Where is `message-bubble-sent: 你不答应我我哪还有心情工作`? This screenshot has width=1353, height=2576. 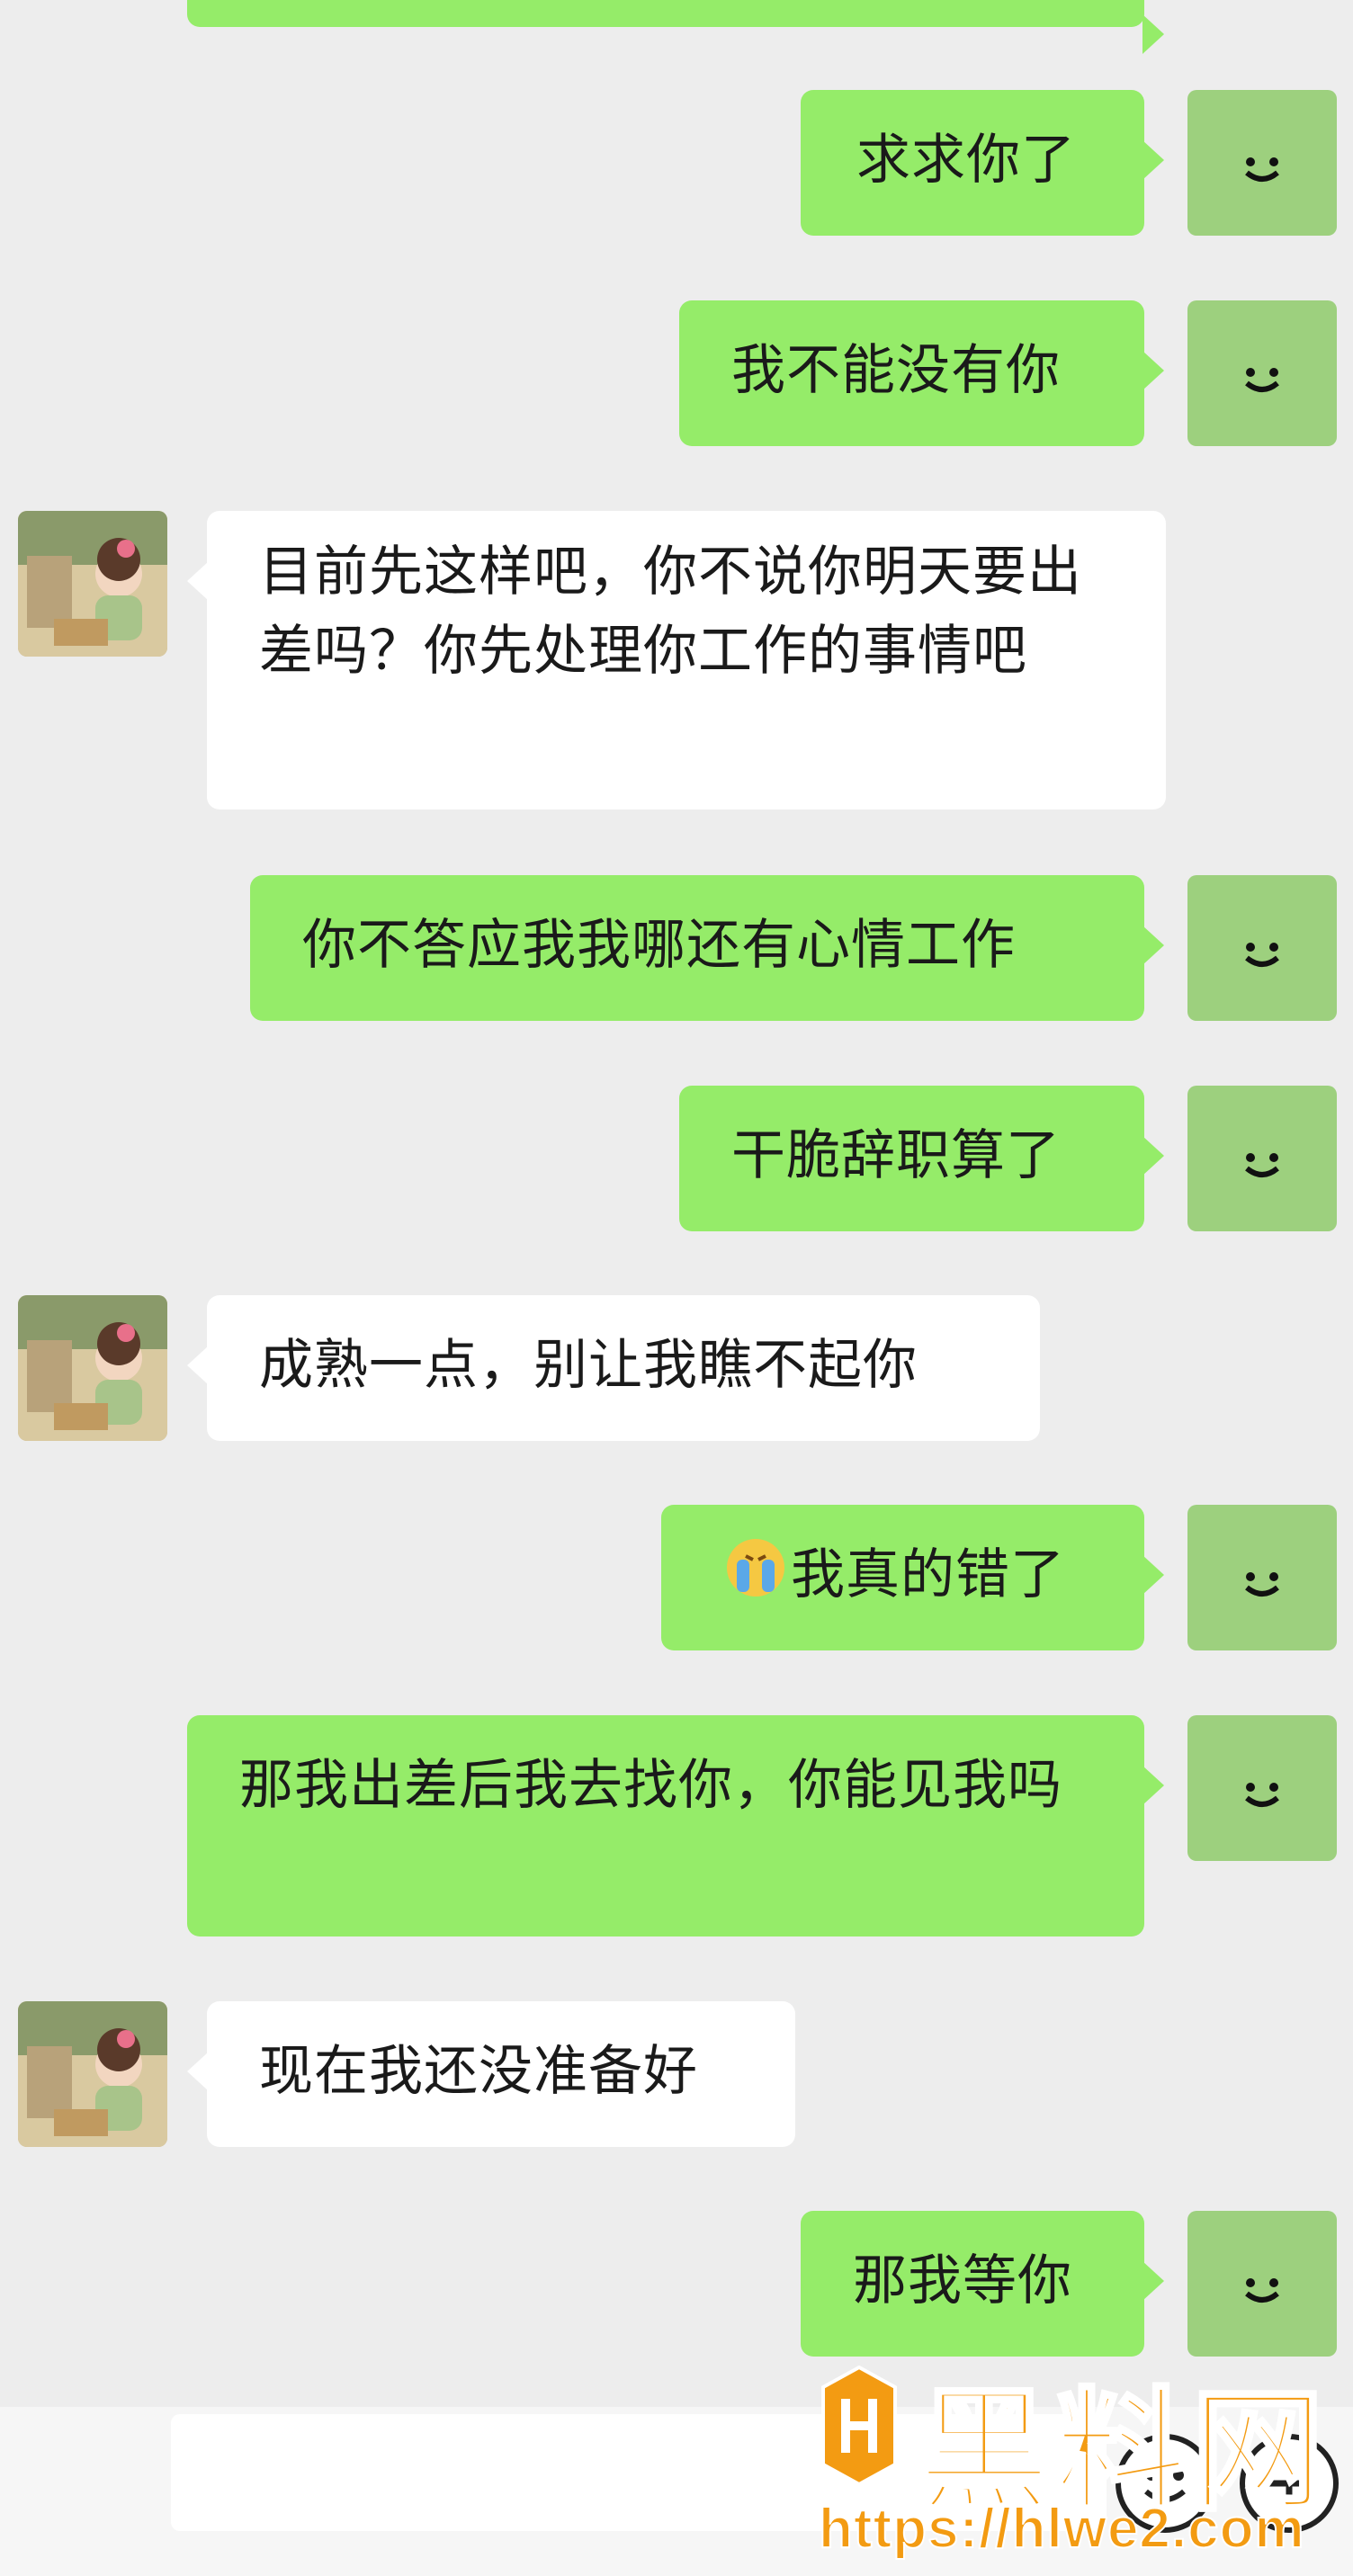
message-bubble-sent: 你不答应我我哪还有心情工作 is located at coordinates (707, 948).